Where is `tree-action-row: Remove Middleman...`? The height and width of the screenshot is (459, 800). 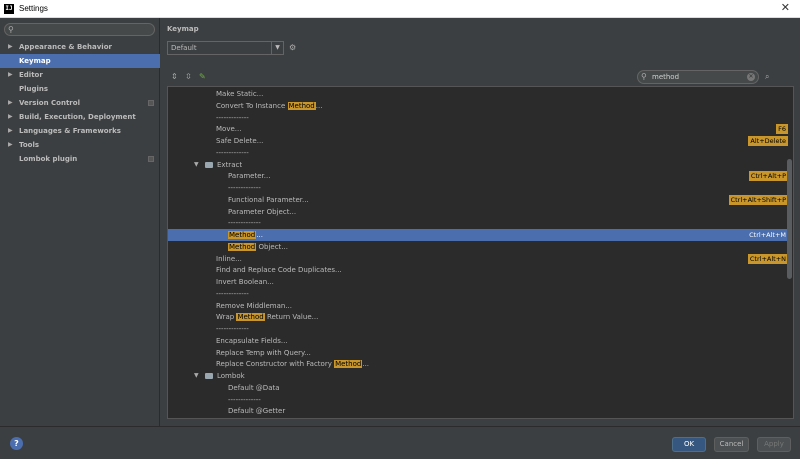
tree-action-row: Remove Middleman... is located at coordinates (478, 306).